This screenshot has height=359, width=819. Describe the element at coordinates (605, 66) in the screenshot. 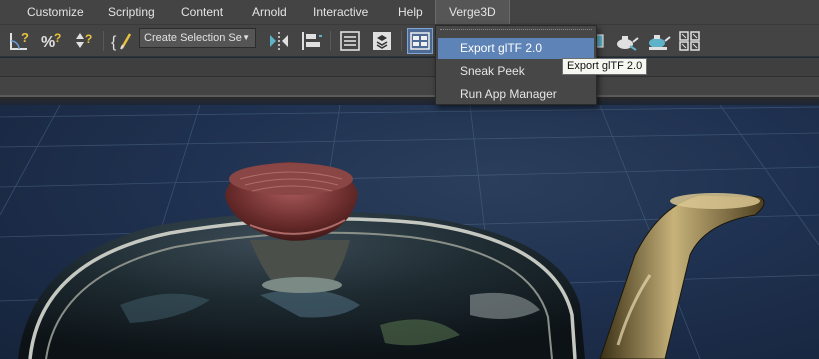

I see `tooltip: Export glTF 2.0` at that location.